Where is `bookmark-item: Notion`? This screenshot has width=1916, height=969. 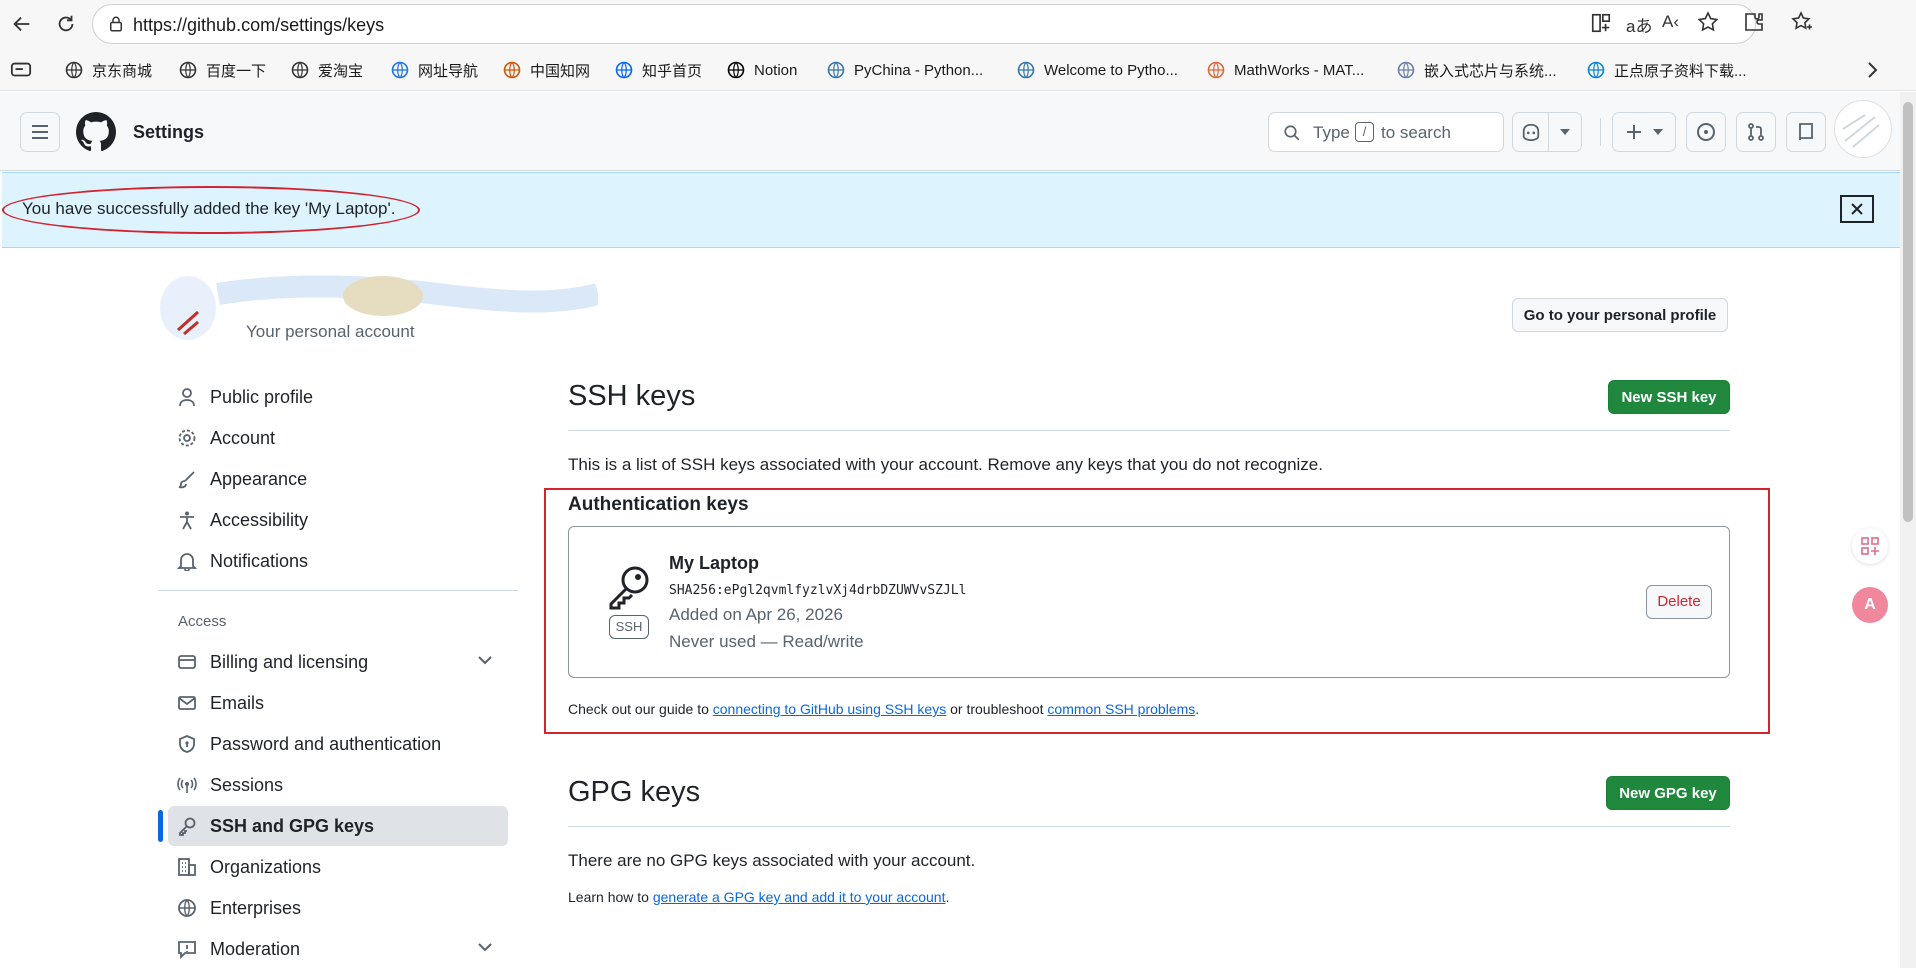 bookmark-item: Notion is located at coordinates (761, 70).